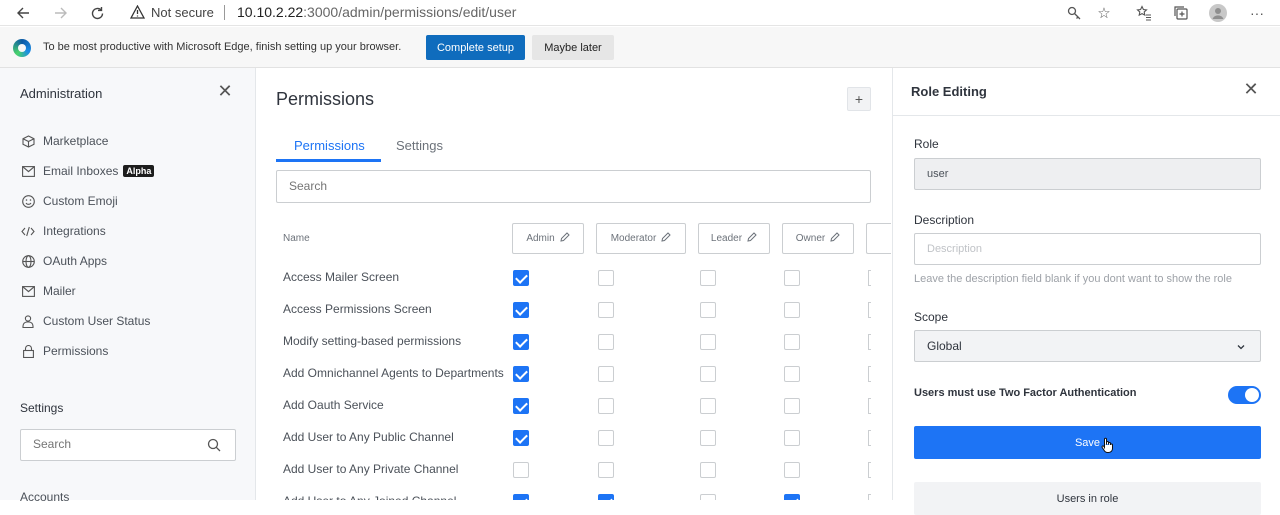  I want to click on table-row: Add Oauth Service, so click(578, 405).